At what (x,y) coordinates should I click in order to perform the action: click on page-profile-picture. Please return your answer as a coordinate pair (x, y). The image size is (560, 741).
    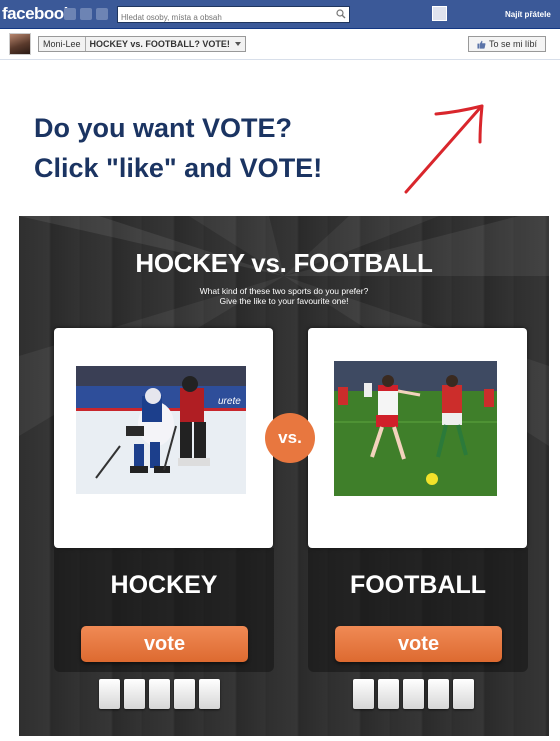
    Looking at the image, I should click on (20, 44).